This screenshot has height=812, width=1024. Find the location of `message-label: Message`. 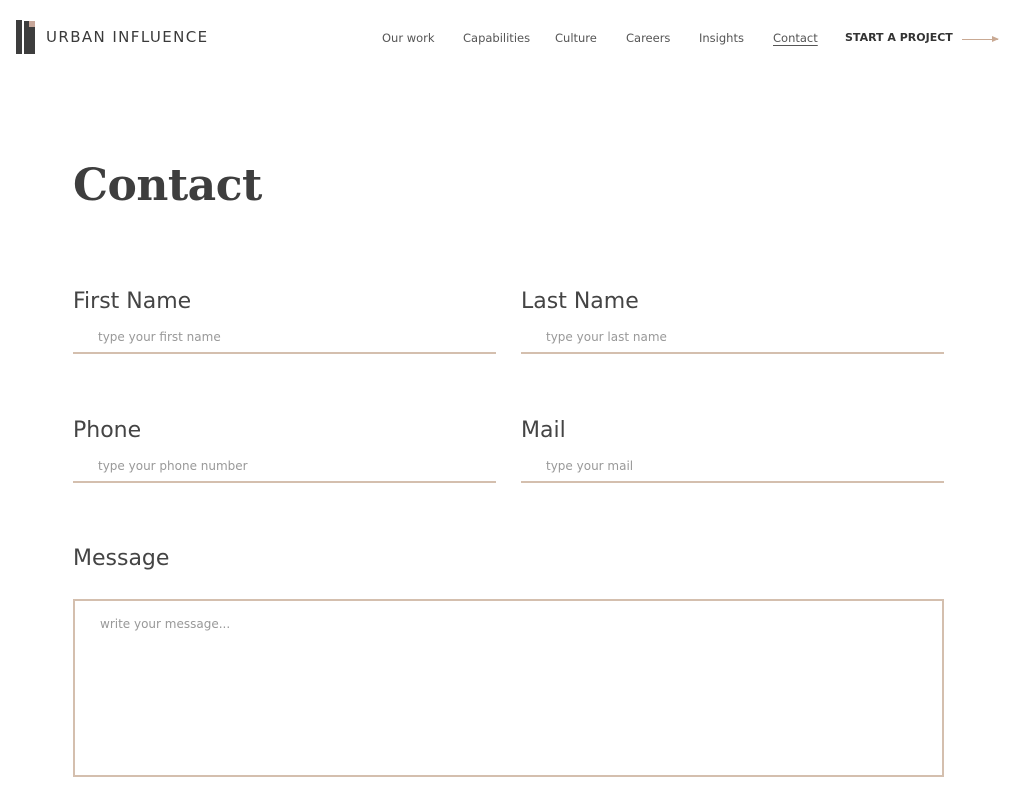

message-label: Message is located at coordinates (121, 558).